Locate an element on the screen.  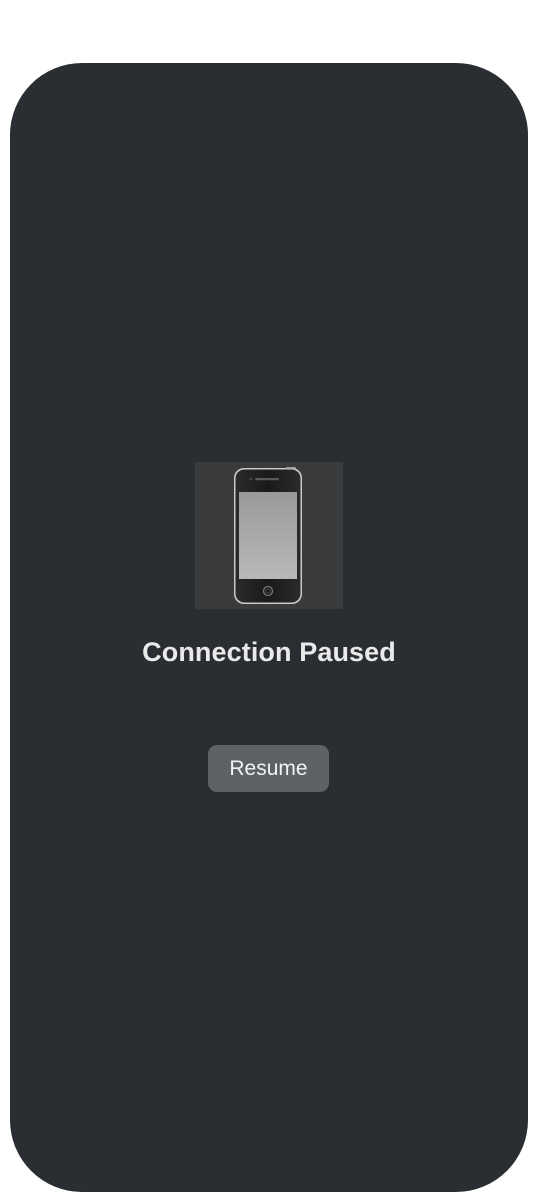
device-thumbnail is located at coordinates (269, 535).